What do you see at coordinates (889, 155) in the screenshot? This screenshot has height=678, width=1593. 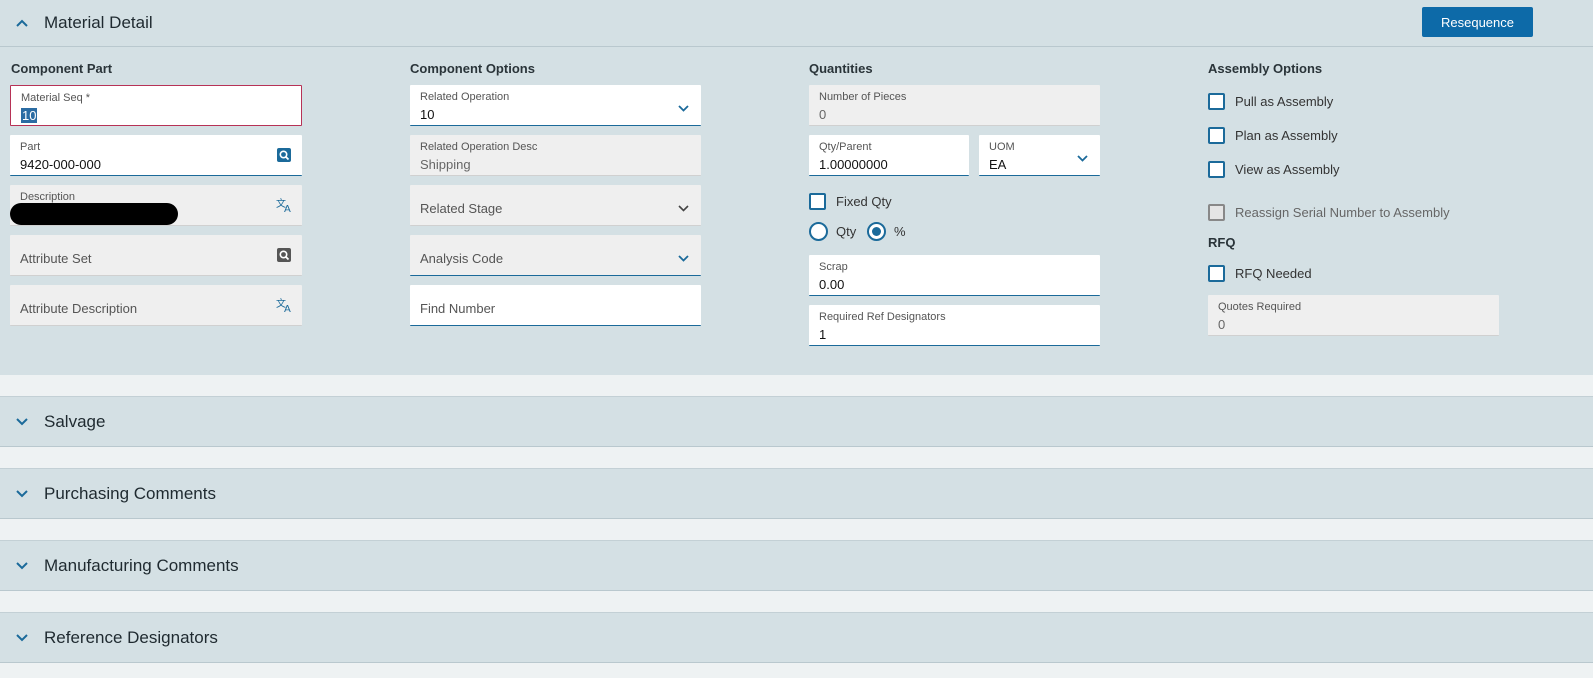 I see `qty-parent-input: Qty/Parent 1.00000000` at bounding box center [889, 155].